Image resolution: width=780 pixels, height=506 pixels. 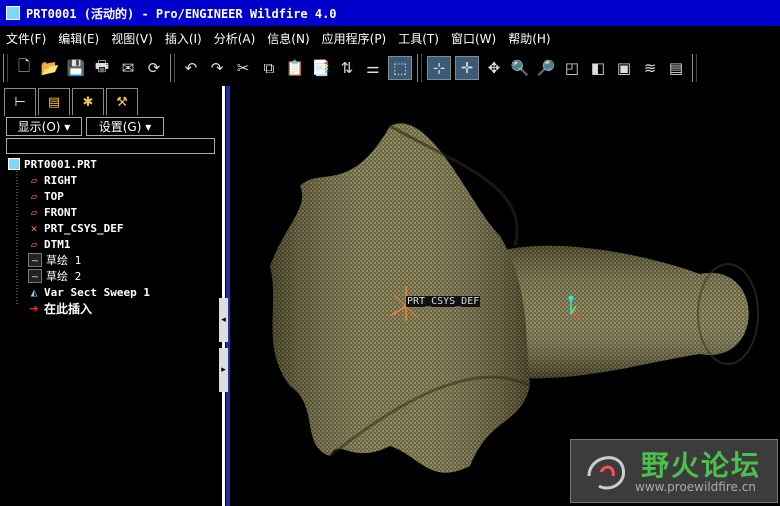 What do you see at coordinates (68, 308) in the screenshot?
I see `tree-item-label: 在此插入` at bounding box center [68, 308].